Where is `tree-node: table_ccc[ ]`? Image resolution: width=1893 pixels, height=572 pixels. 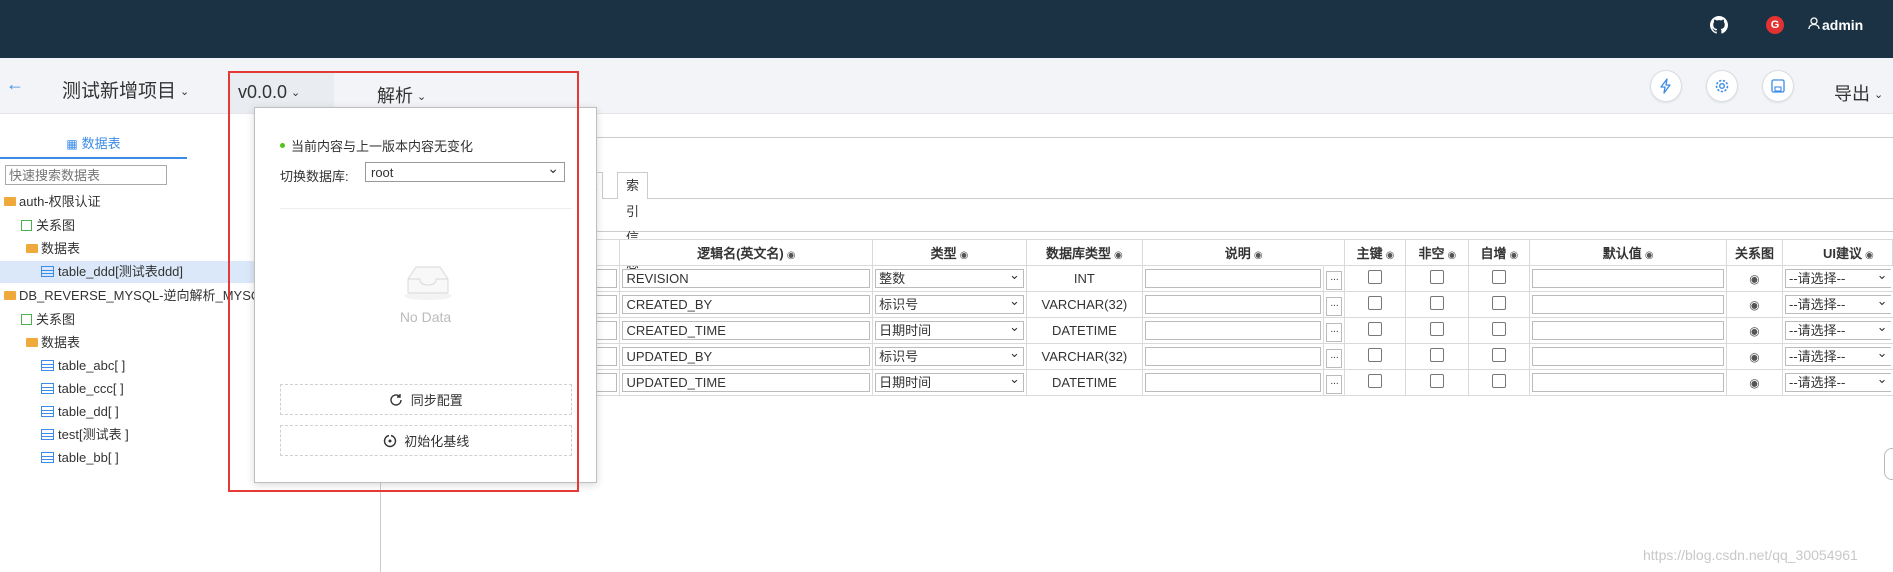 tree-node: table_ccc[ ] is located at coordinates (82, 389).